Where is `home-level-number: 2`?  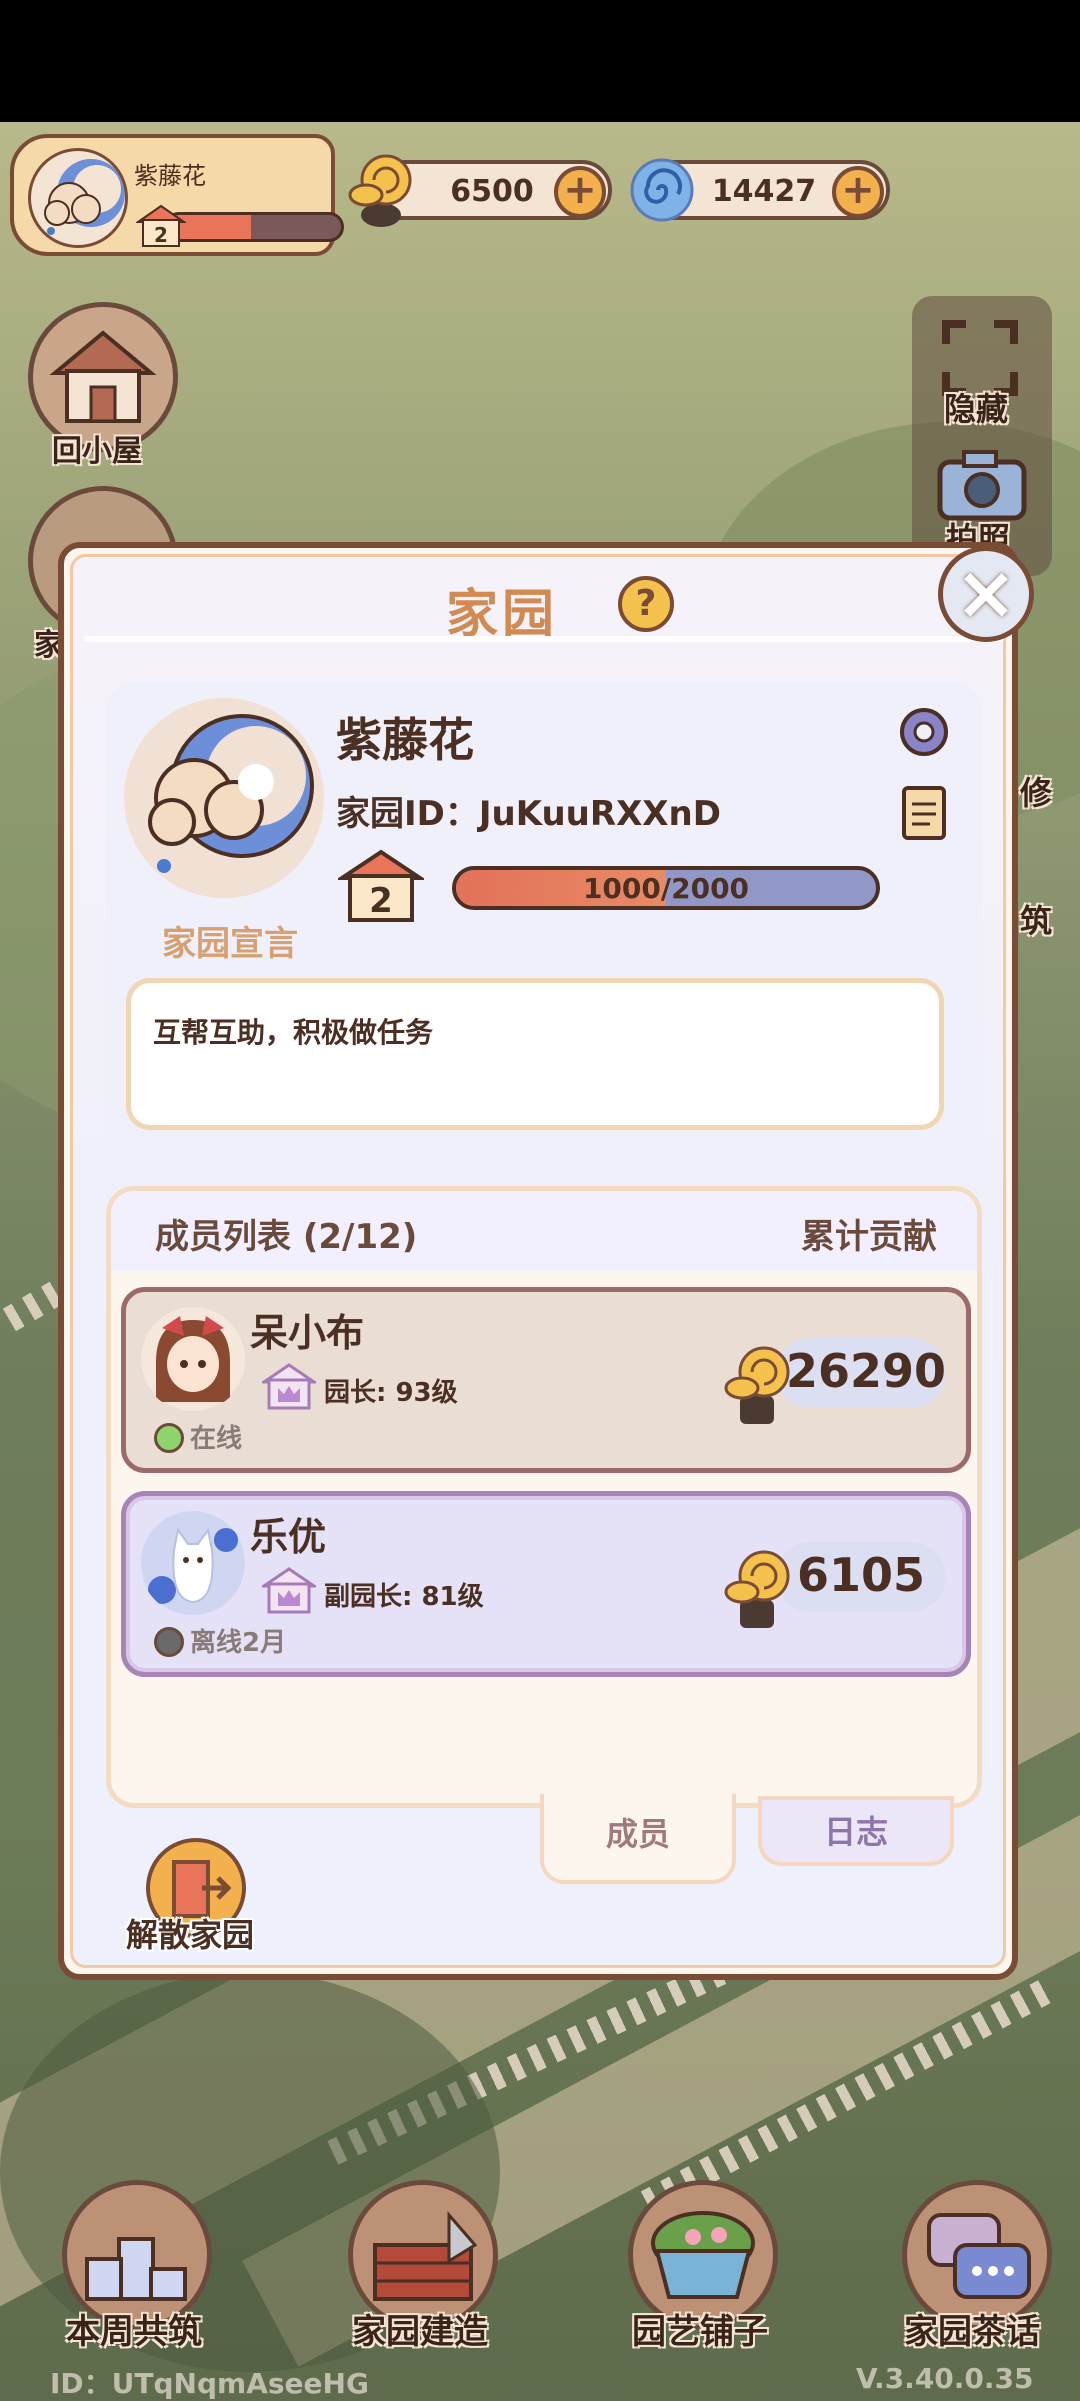 home-level-number: 2 is located at coordinates (381, 901).